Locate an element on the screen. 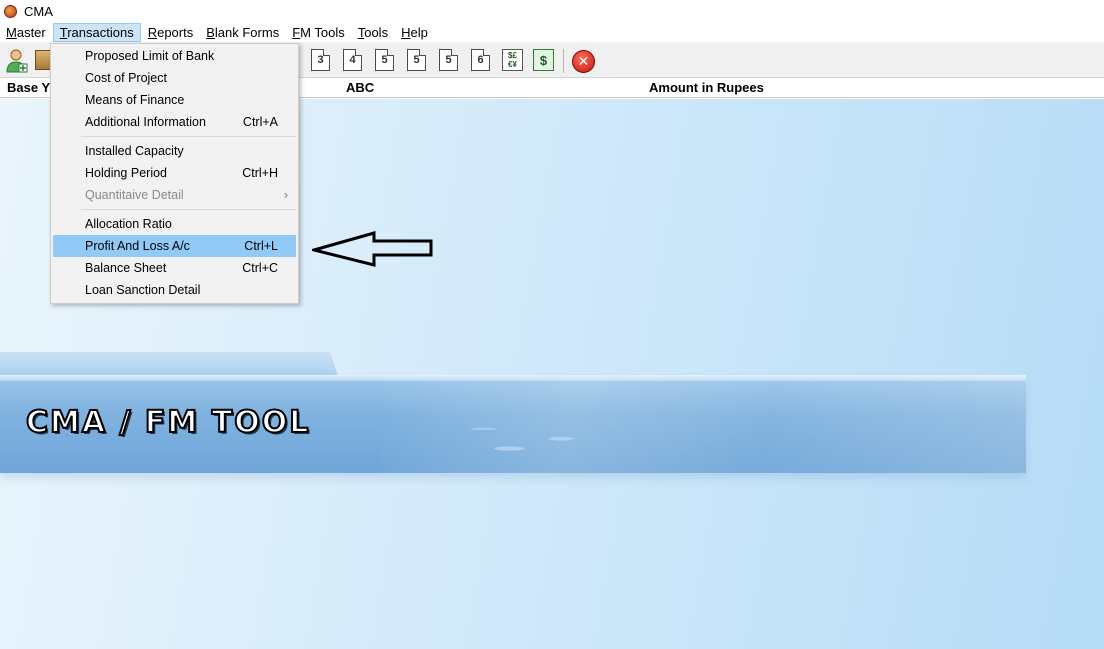  menu-item-proposed-limit: Proposed Limit of Bank is located at coordinates (174, 56).